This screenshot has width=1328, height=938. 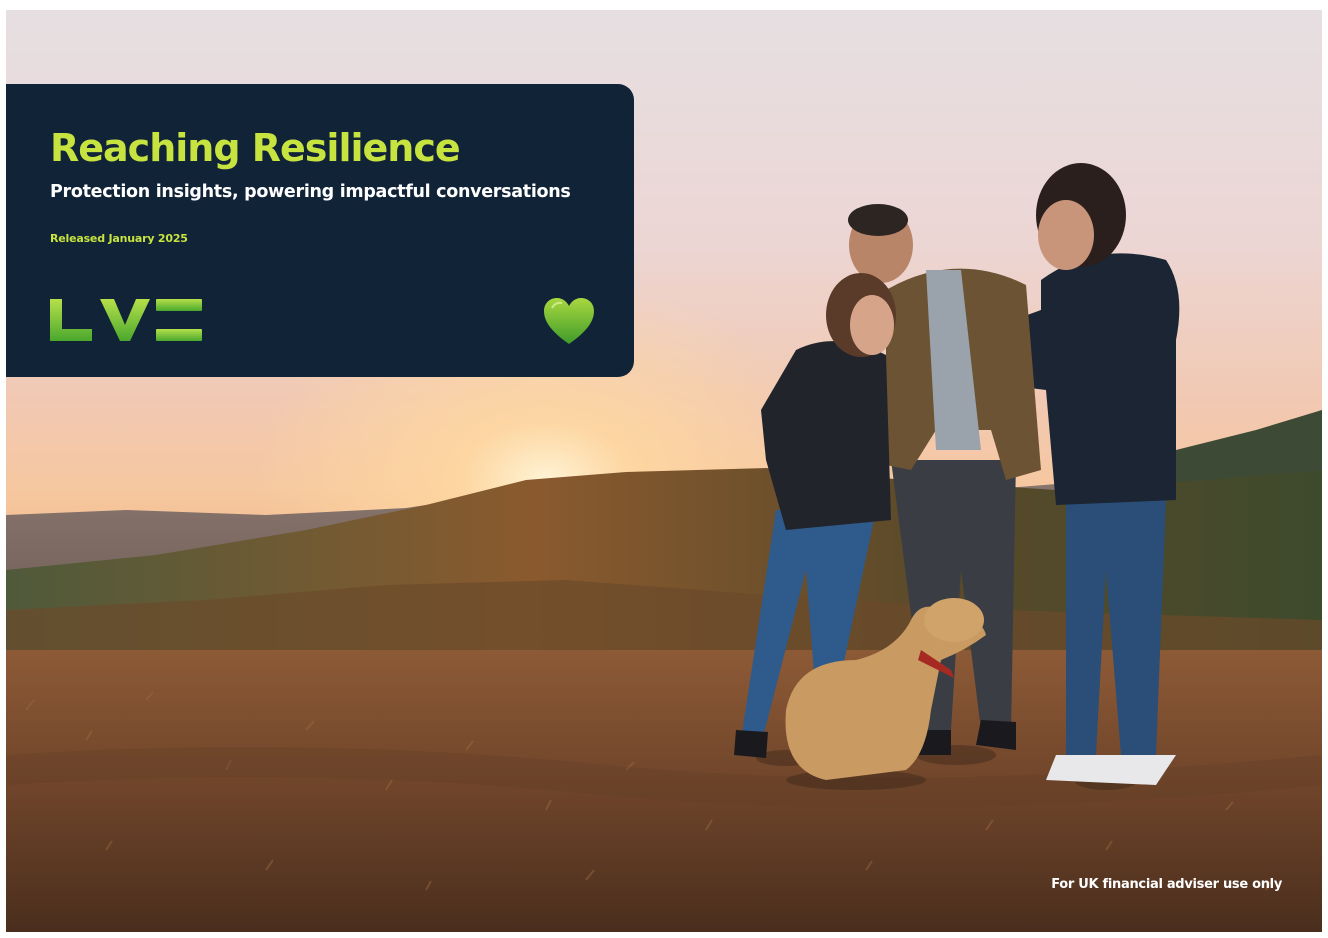 I want to click on release-date: Released January 2025, so click(x=119, y=238).